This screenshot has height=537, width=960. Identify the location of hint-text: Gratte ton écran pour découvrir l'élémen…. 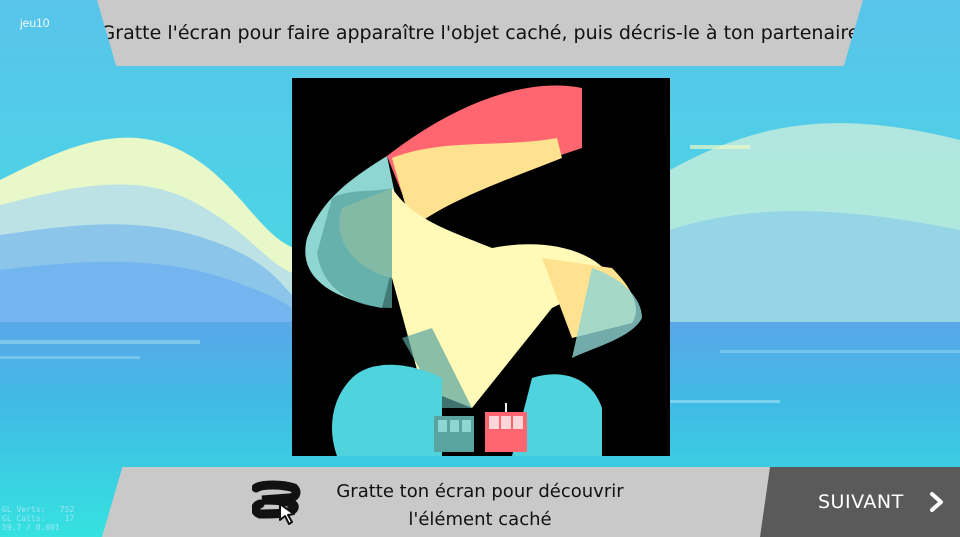
(480, 505).